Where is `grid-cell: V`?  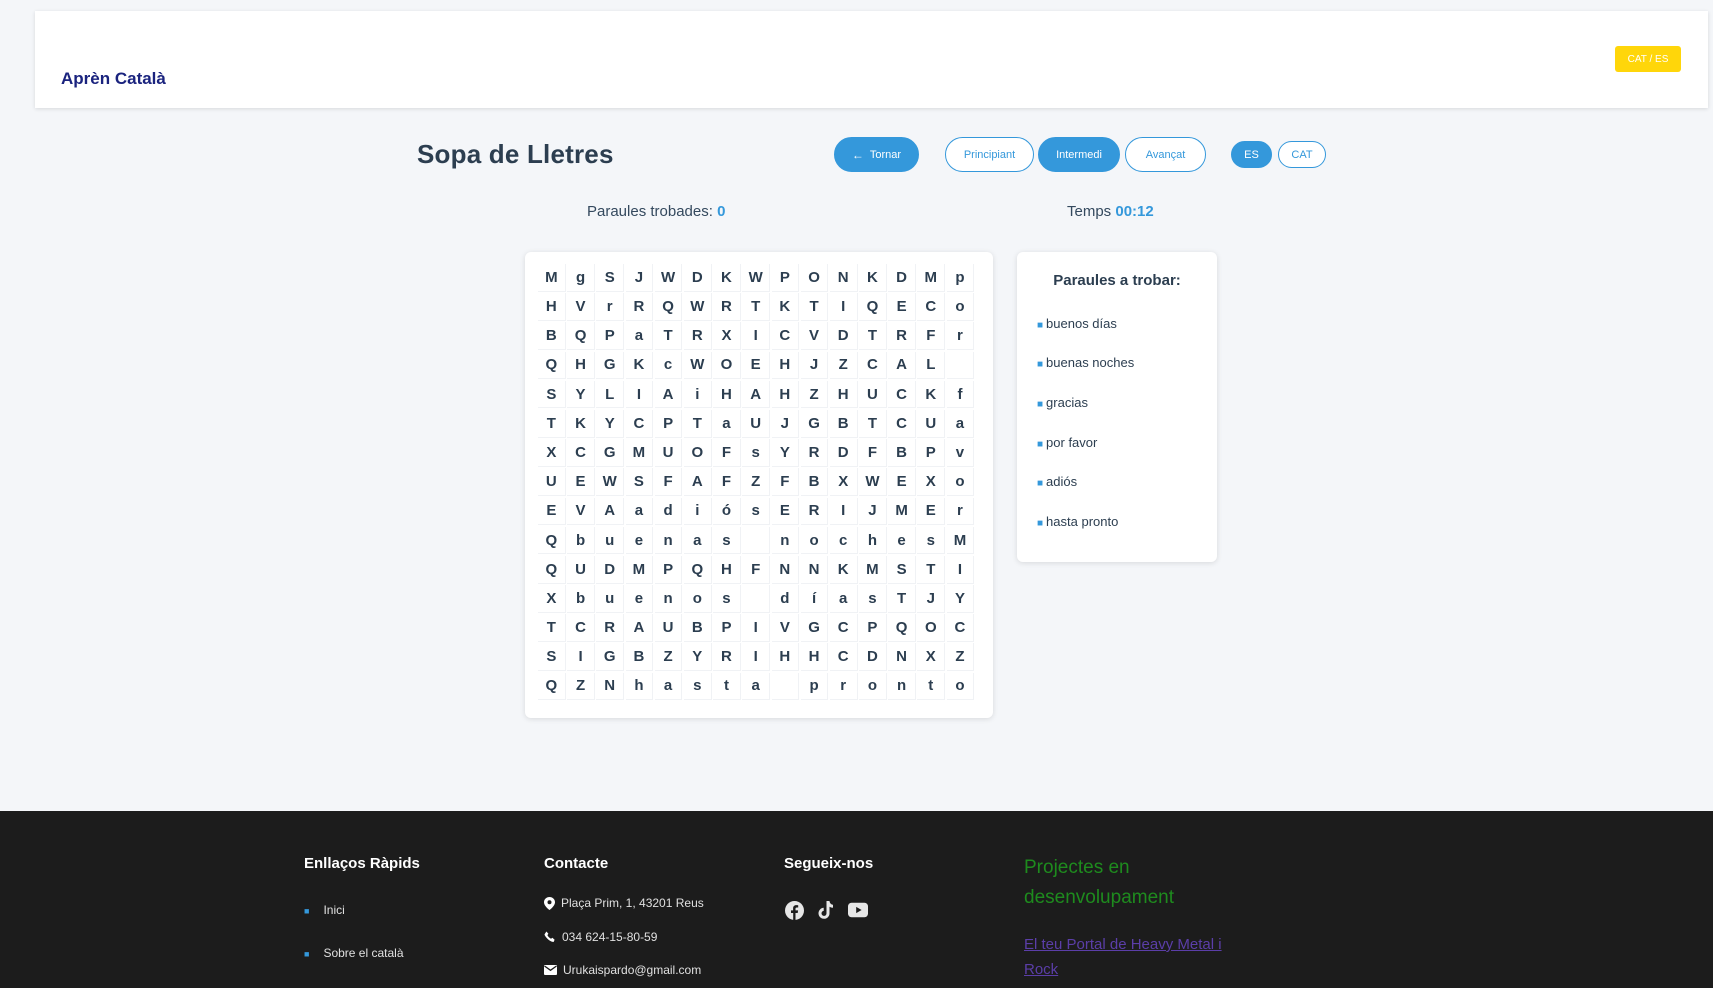 grid-cell: V is located at coordinates (814, 336).